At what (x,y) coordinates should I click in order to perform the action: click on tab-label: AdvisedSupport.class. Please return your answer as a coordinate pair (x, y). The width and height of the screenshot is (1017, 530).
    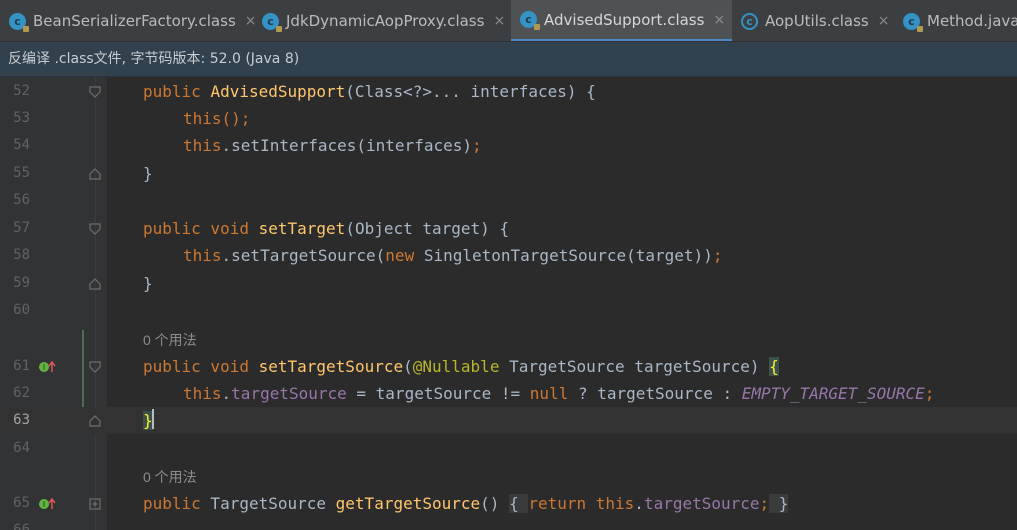
    Looking at the image, I should click on (624, 19).